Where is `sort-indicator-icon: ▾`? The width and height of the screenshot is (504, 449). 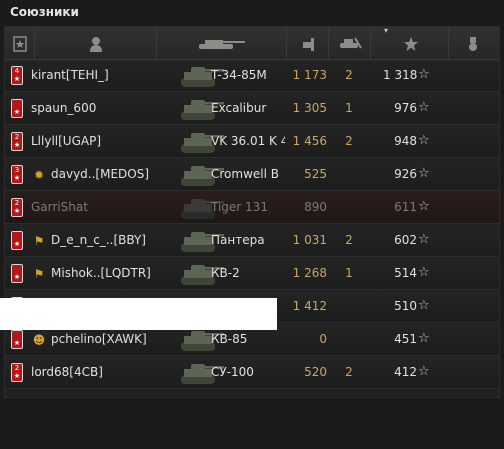 sort-indicator-icon: ▾ is located at coordinates (386, 30).